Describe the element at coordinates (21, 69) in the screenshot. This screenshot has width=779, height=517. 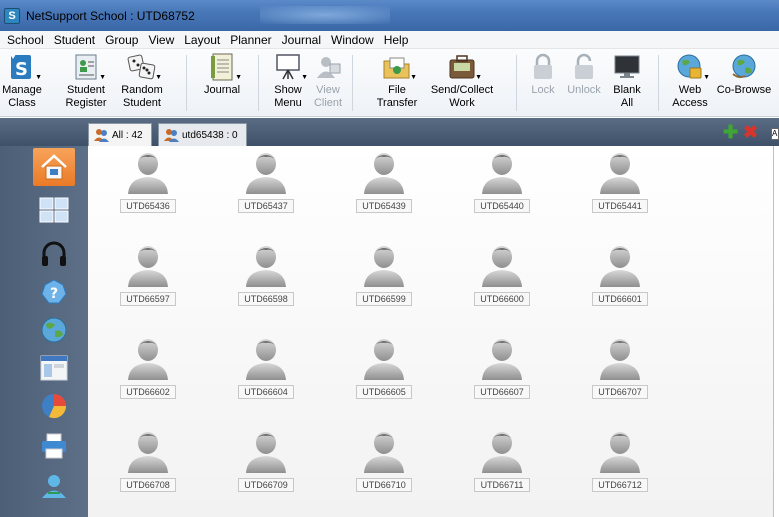
I see `svg-text: S` at that location.